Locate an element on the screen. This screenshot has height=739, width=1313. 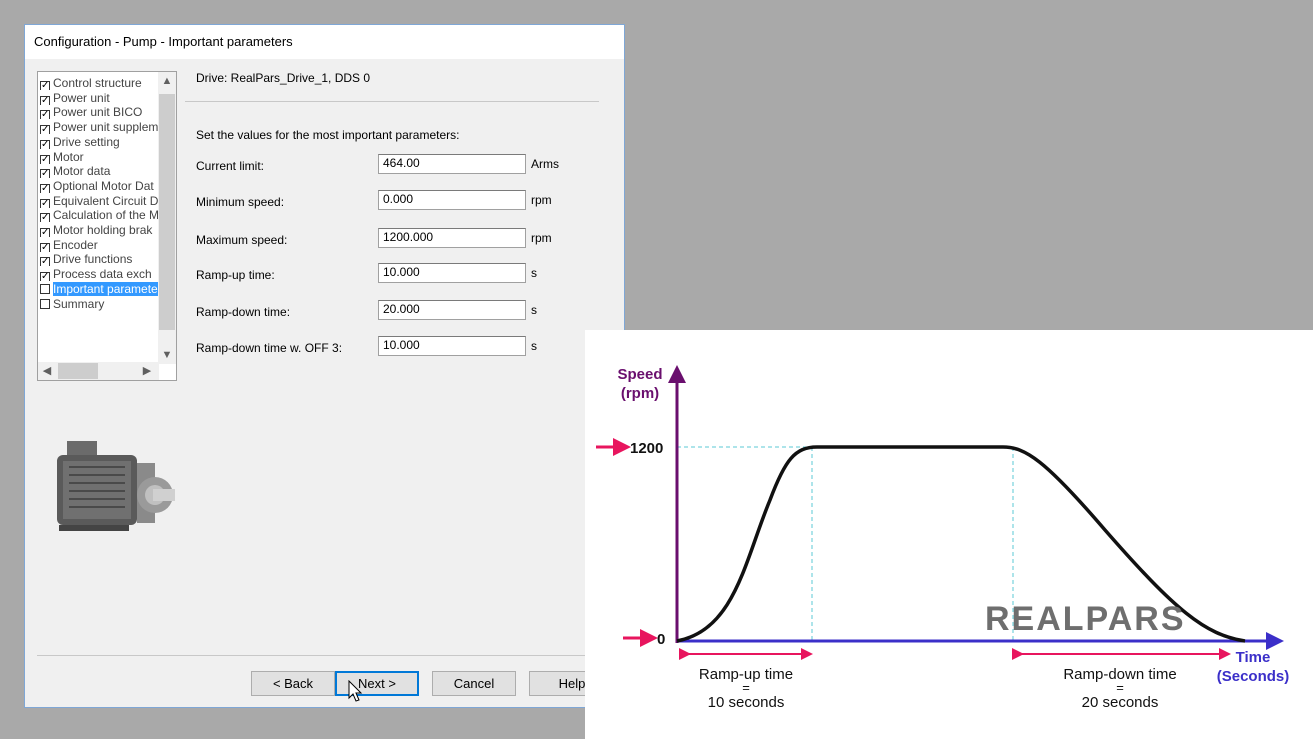
tree-item-label: Control structure is located at coordinates (97, 83).